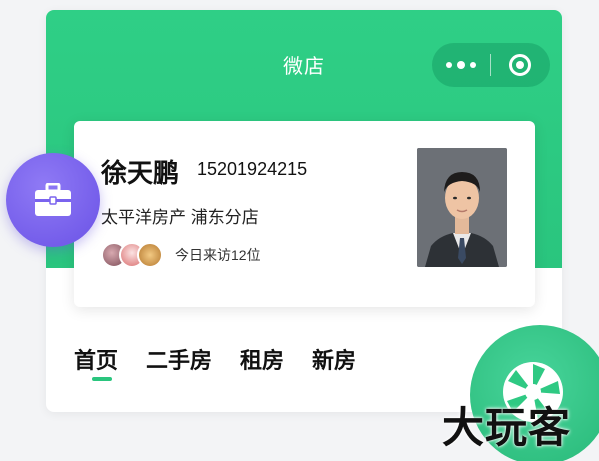 Image resolution: width=599 pixels, height=461 pixels. I want to click on target-close-icon, so click(520, 65).